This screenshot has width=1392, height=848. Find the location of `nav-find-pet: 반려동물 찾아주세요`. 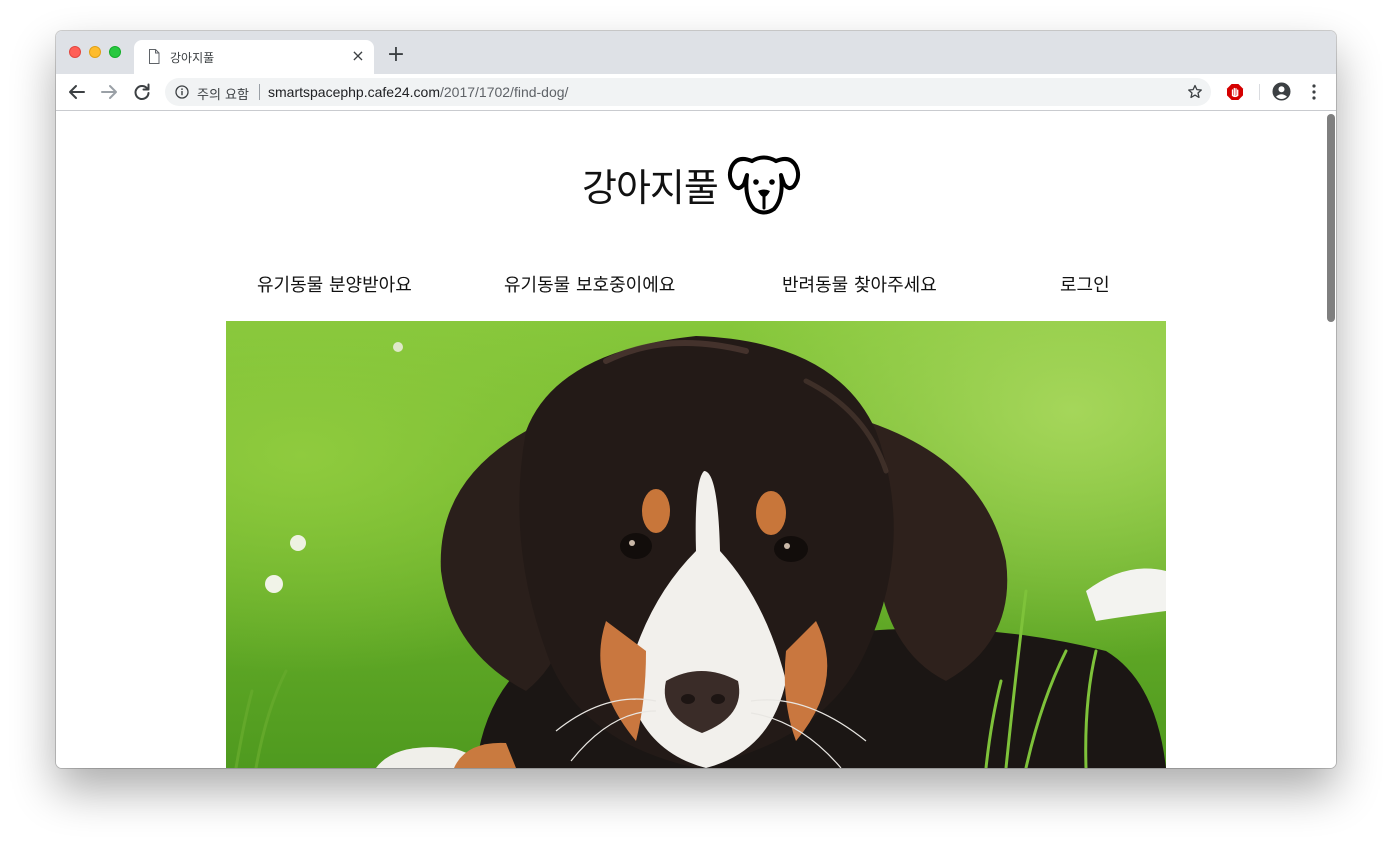

nav-find-pet: 반려동물 찾아주세요 is located at coordinates (859, 284).